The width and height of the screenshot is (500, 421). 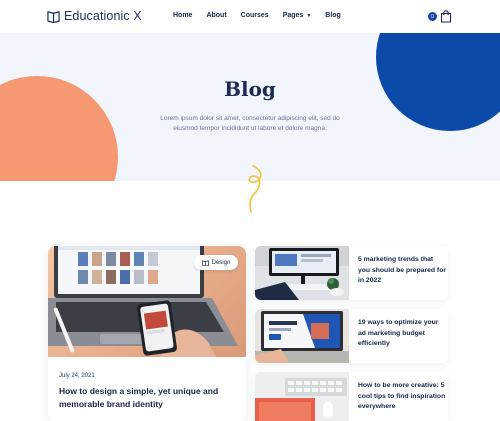 I want to click on category-tag-design: Design, so click(x=216, y=262).